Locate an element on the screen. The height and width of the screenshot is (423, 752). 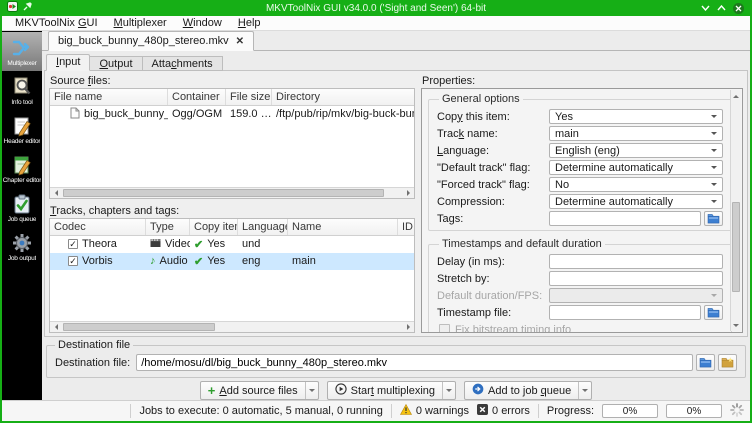
track-name-combobox: main is located at coordinates (636, 133).